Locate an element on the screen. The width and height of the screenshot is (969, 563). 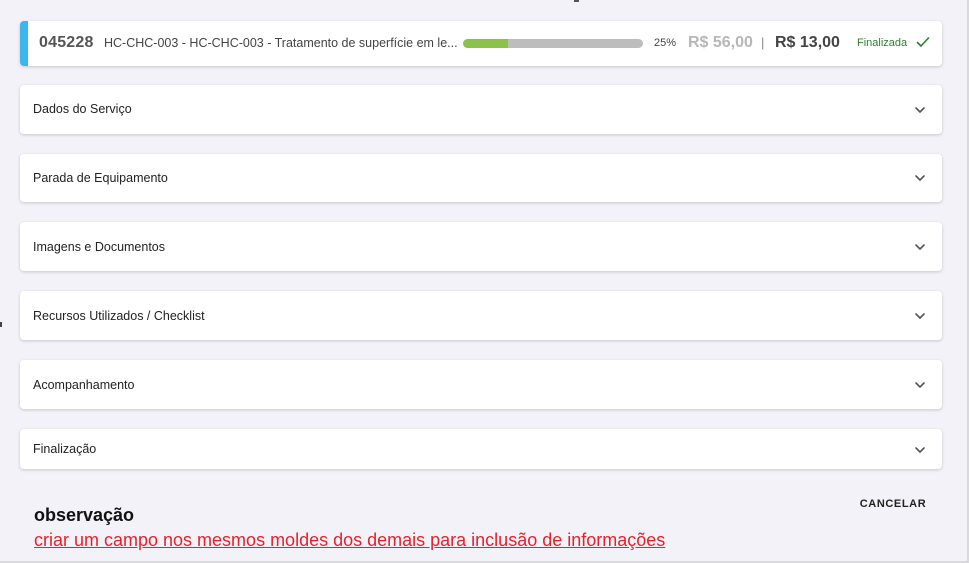
panel-finalizacao: Finalização is located at coordinates (481, 449).